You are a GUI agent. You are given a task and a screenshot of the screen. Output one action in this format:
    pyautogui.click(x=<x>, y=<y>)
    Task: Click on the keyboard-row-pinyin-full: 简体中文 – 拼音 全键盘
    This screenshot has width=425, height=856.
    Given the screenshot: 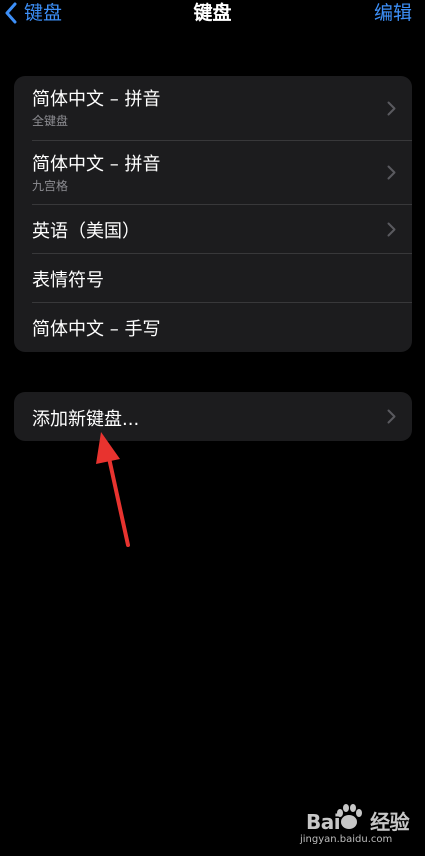 What is the action you would take?
    pyautogui.click(x=213, y=108)
    